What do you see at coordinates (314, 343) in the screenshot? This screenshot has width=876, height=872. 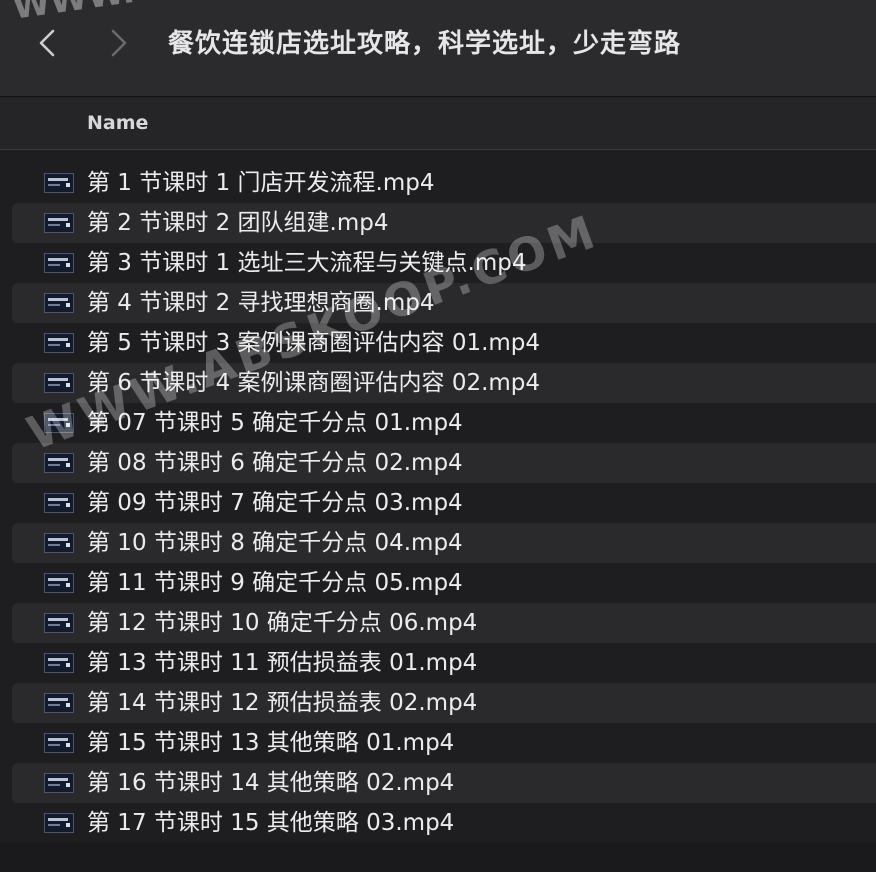 I see `file-name: 第 5 节课时 3 案例课商圈评估内容 01.mp4` at bounding box center [314, 343].